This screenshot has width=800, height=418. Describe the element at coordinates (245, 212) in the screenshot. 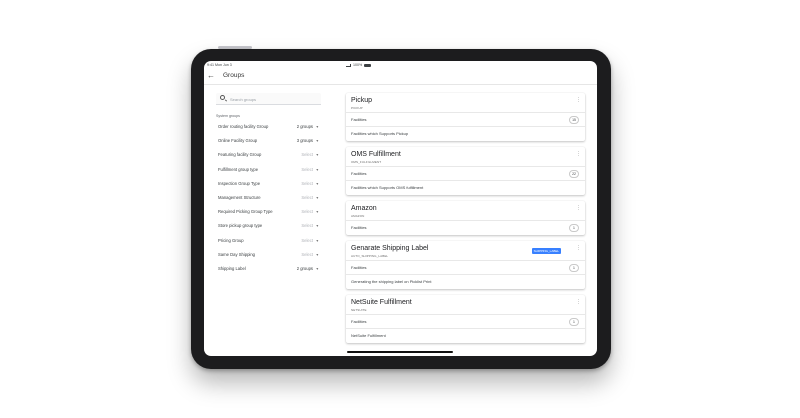

I see `group-label: Required Picking Group Type` at that location.